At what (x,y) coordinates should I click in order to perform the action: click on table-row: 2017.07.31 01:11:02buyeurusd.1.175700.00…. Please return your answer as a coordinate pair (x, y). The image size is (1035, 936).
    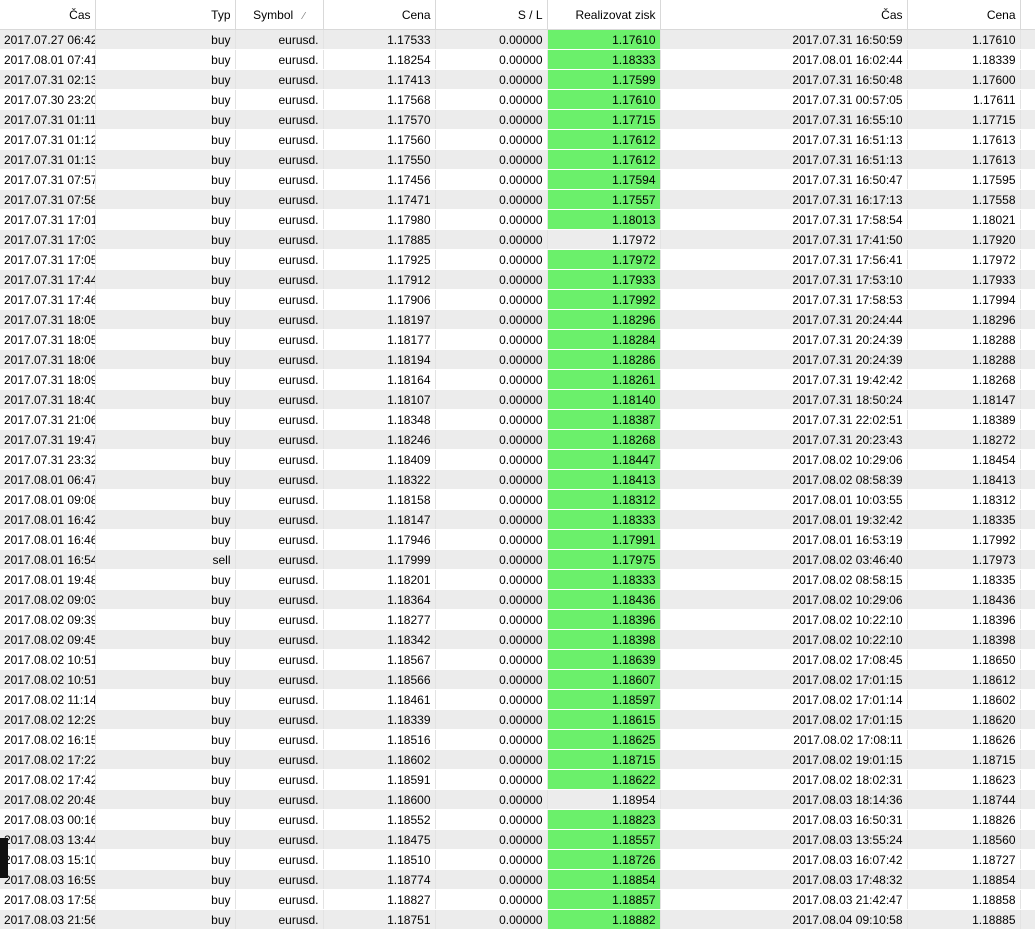
    Looking at the image, I should click on (517, 119).